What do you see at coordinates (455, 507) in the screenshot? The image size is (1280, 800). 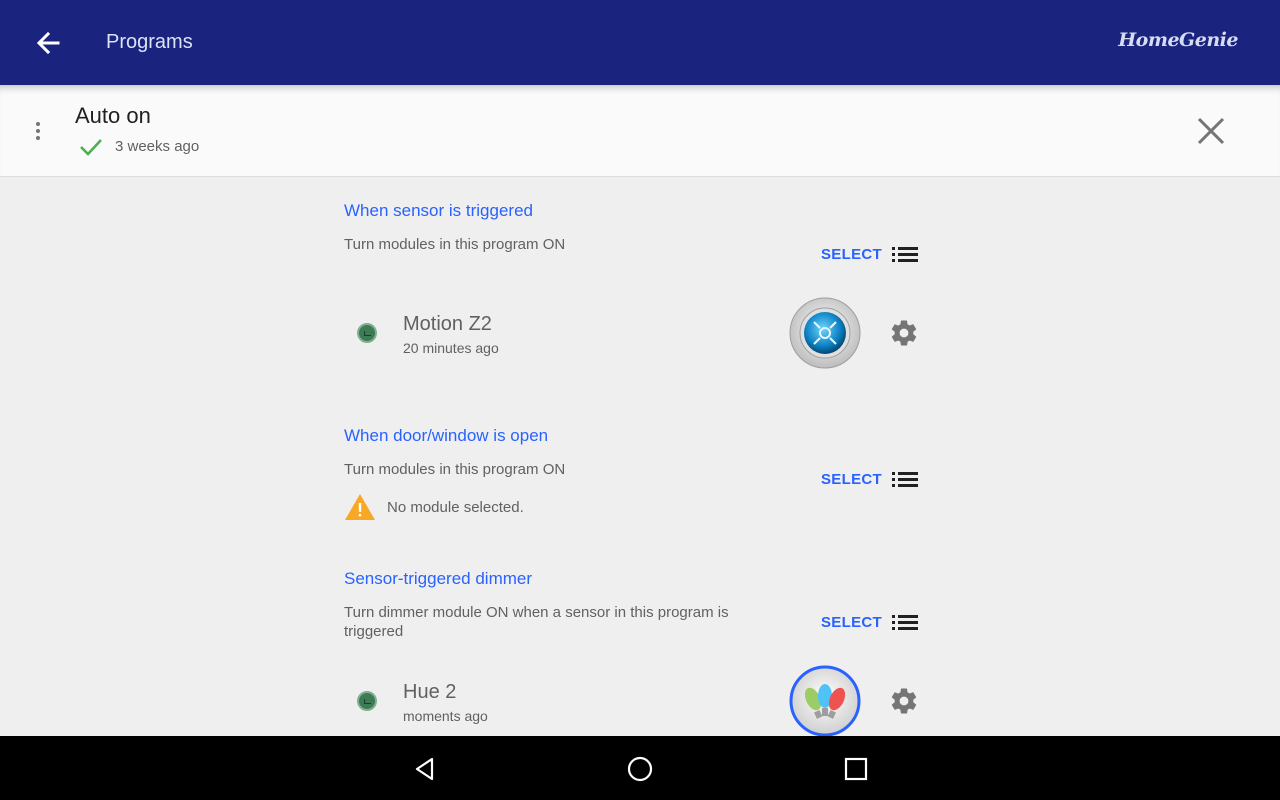 I see `no-module-warning: No module selected.` at bounding box center [455, 507].